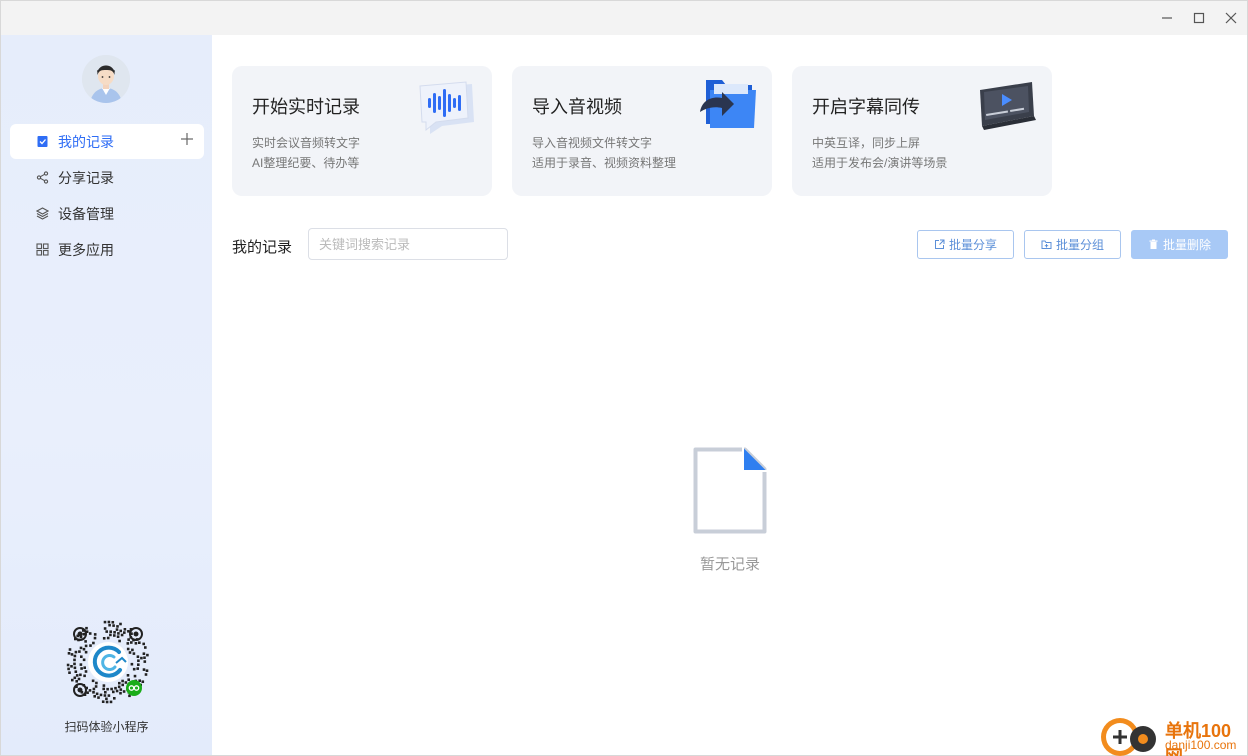  What do you see at coordinates (262, 247) in the screenshot?
I see `records-title: 我的记录` at bounding box center [262, 247].